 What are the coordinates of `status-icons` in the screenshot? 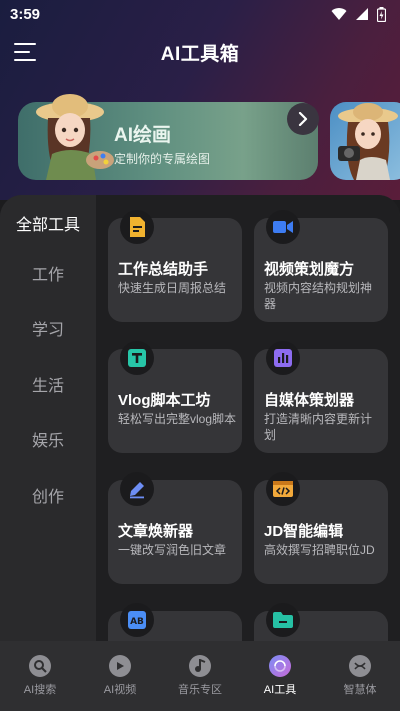 It's located at (358, 14).